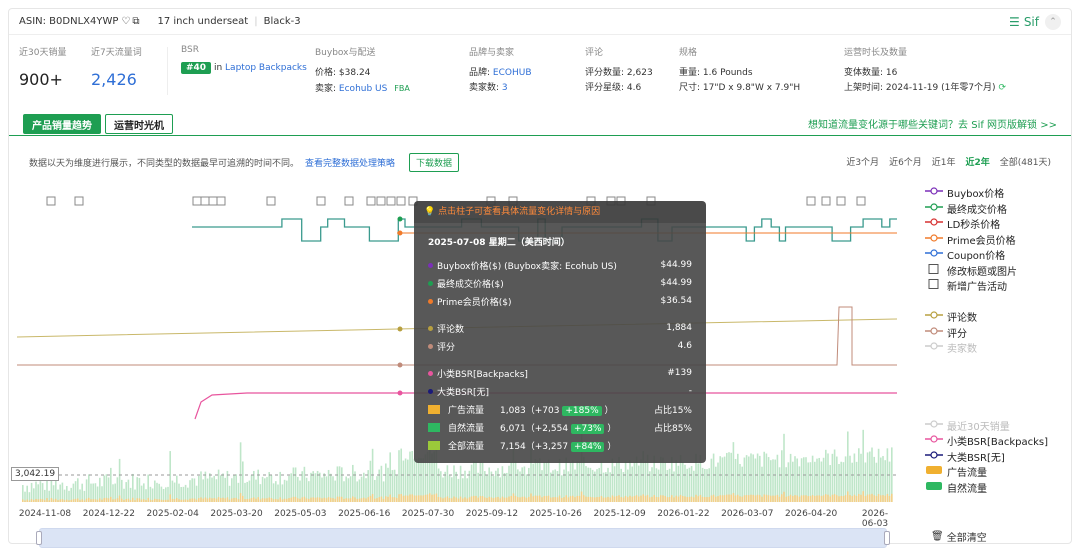  Describe the element at coordinates (236, 514) in the screenshot. I see `x-tick-label: 2025-03-20` at that location.